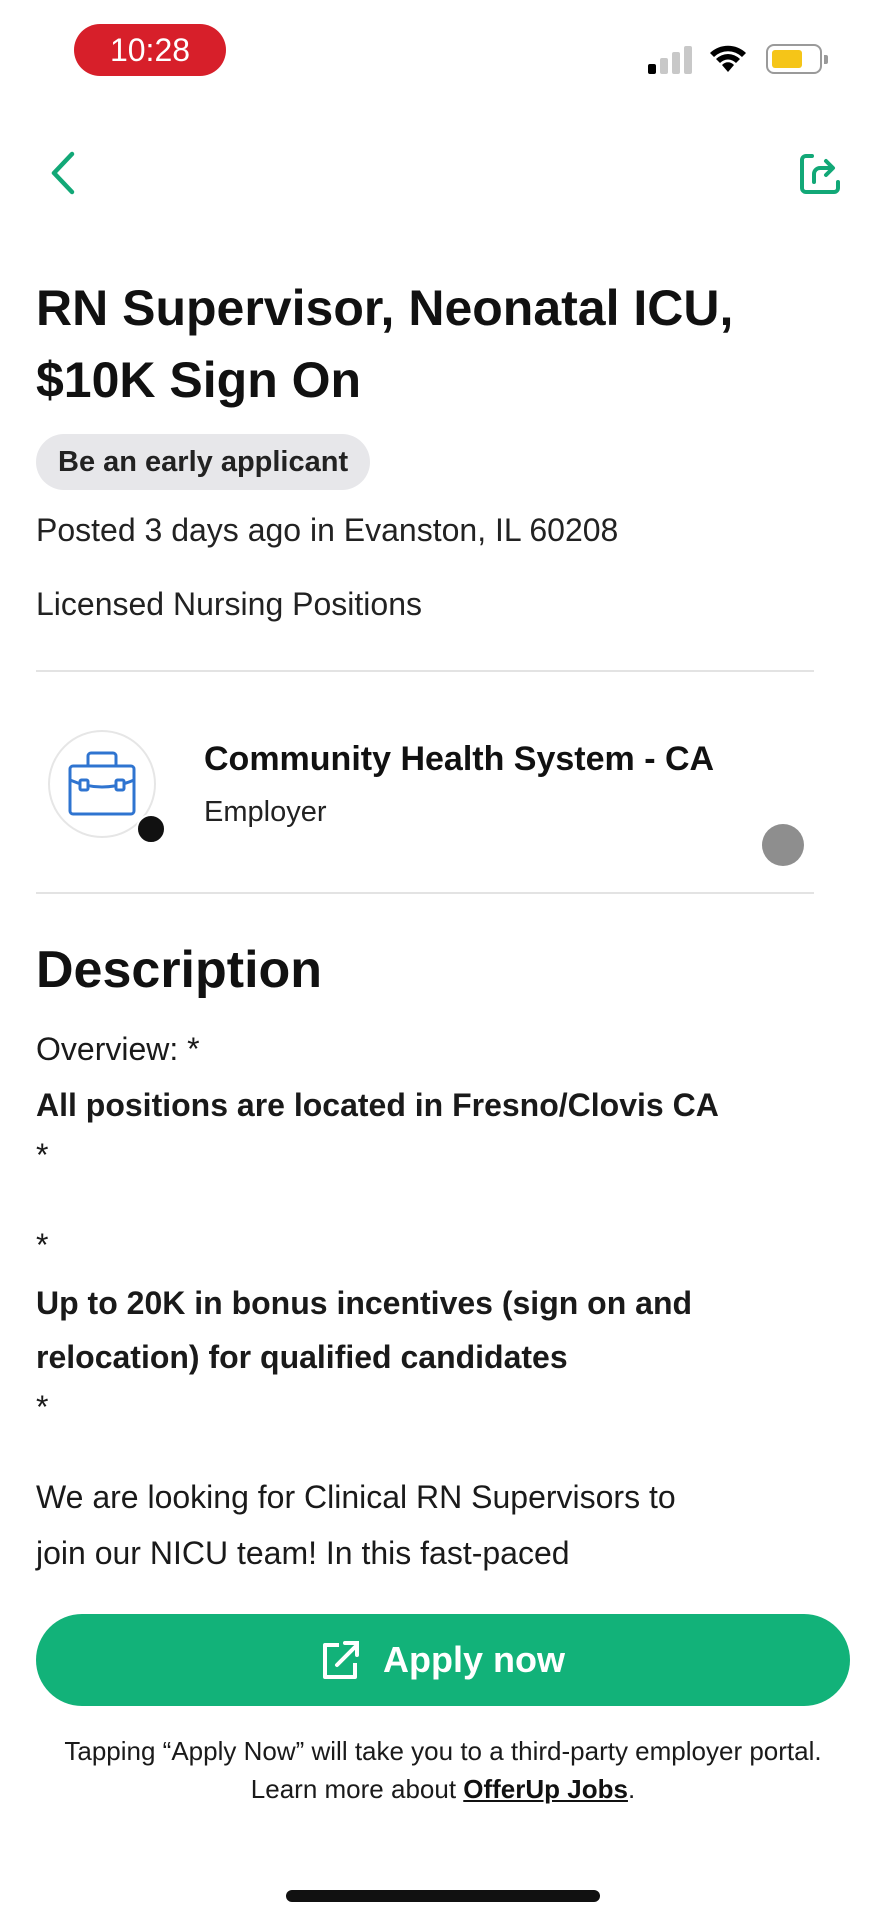 This screenshot has height=1920, width=886. I want to click on offerup-jobs-link: OfferUp Jobs, so click(545, 1789).